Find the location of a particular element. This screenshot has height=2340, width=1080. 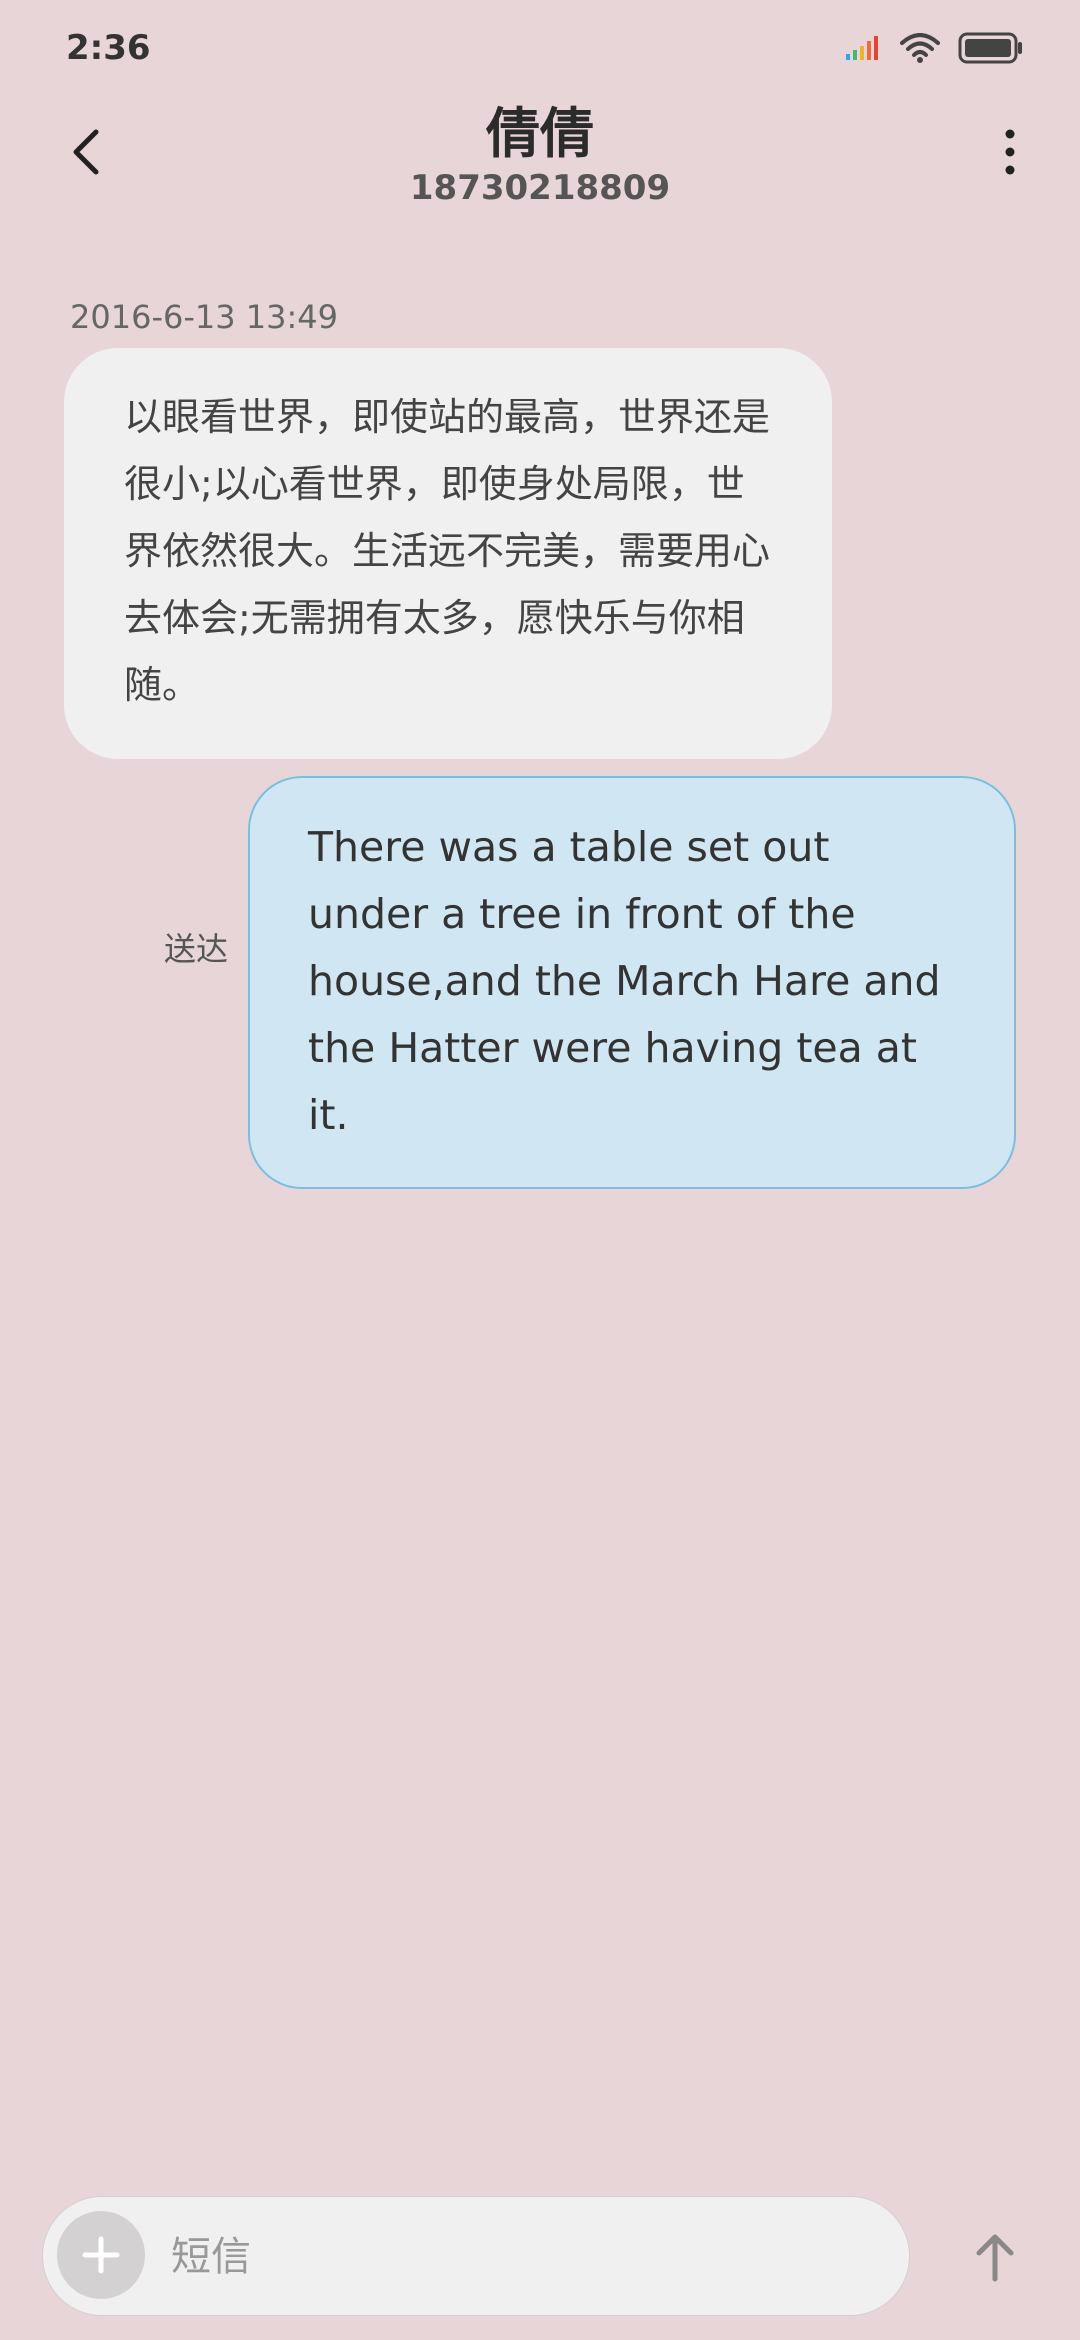

send-button is located at coordinates (995, 2257).